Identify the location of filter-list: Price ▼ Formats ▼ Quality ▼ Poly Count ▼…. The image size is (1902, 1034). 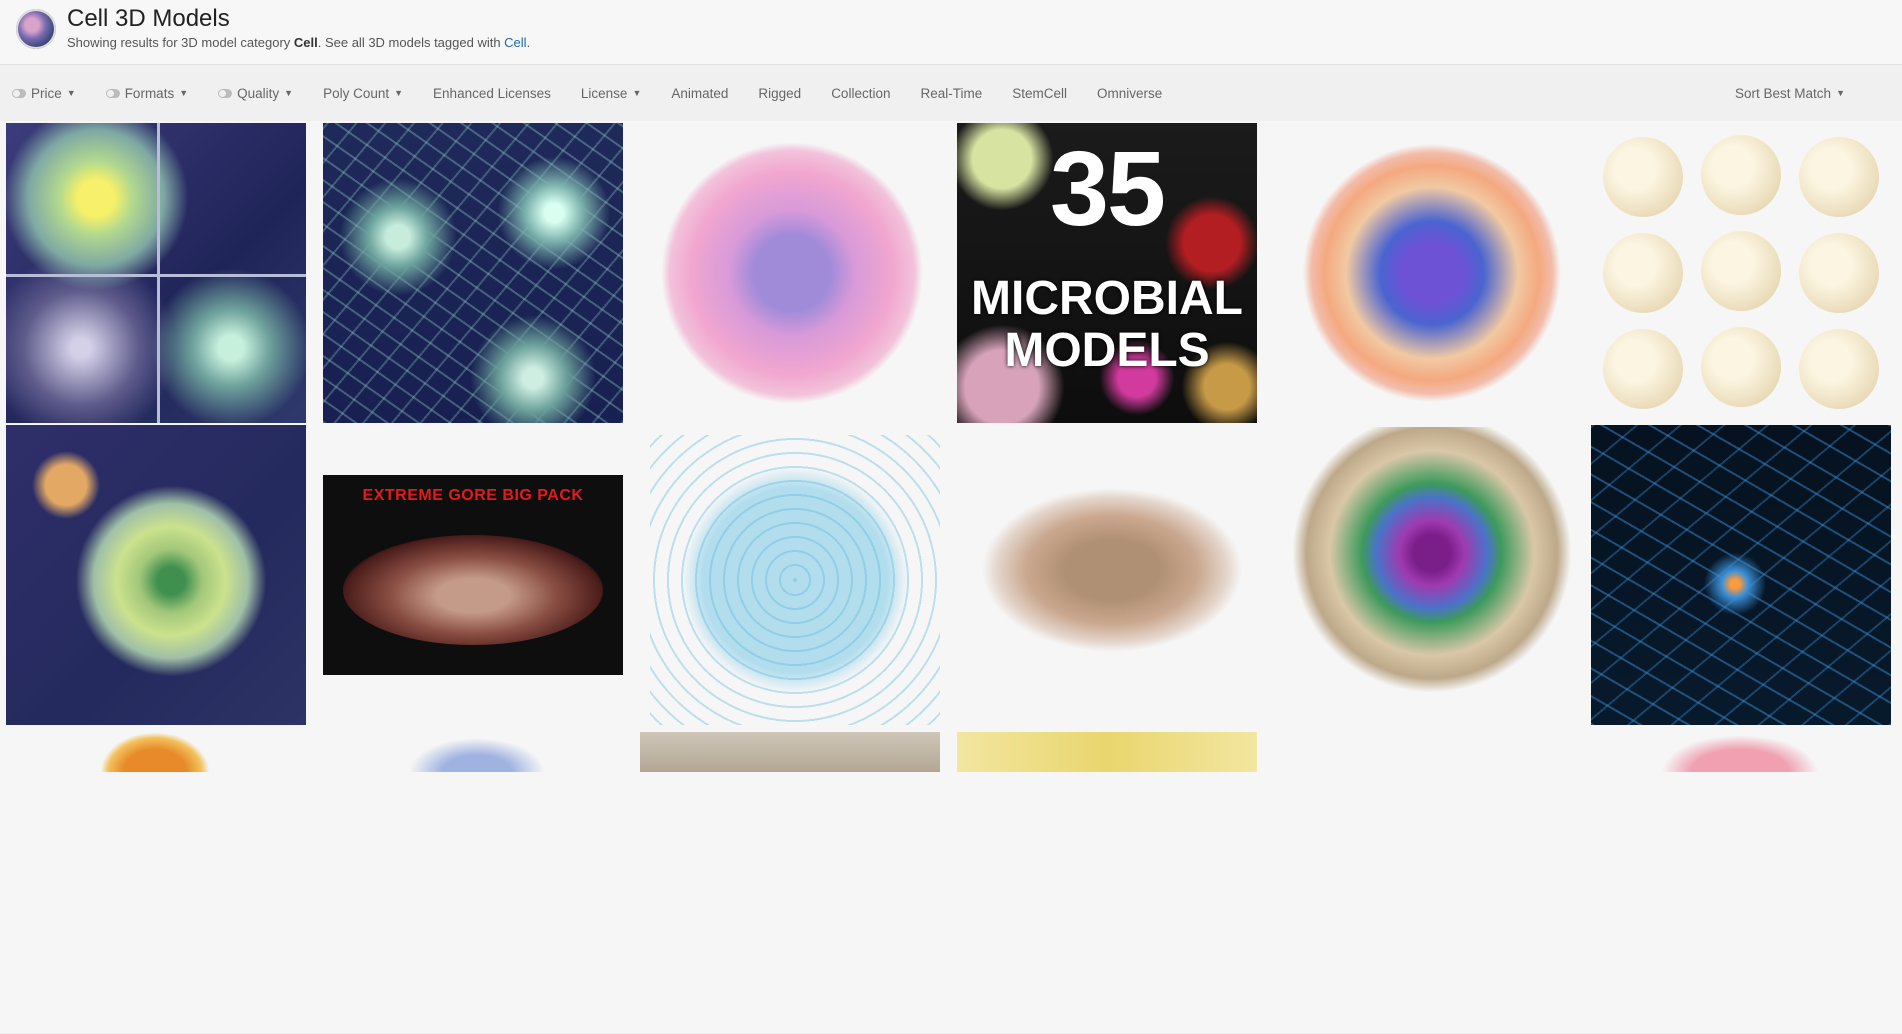
(602, 93).